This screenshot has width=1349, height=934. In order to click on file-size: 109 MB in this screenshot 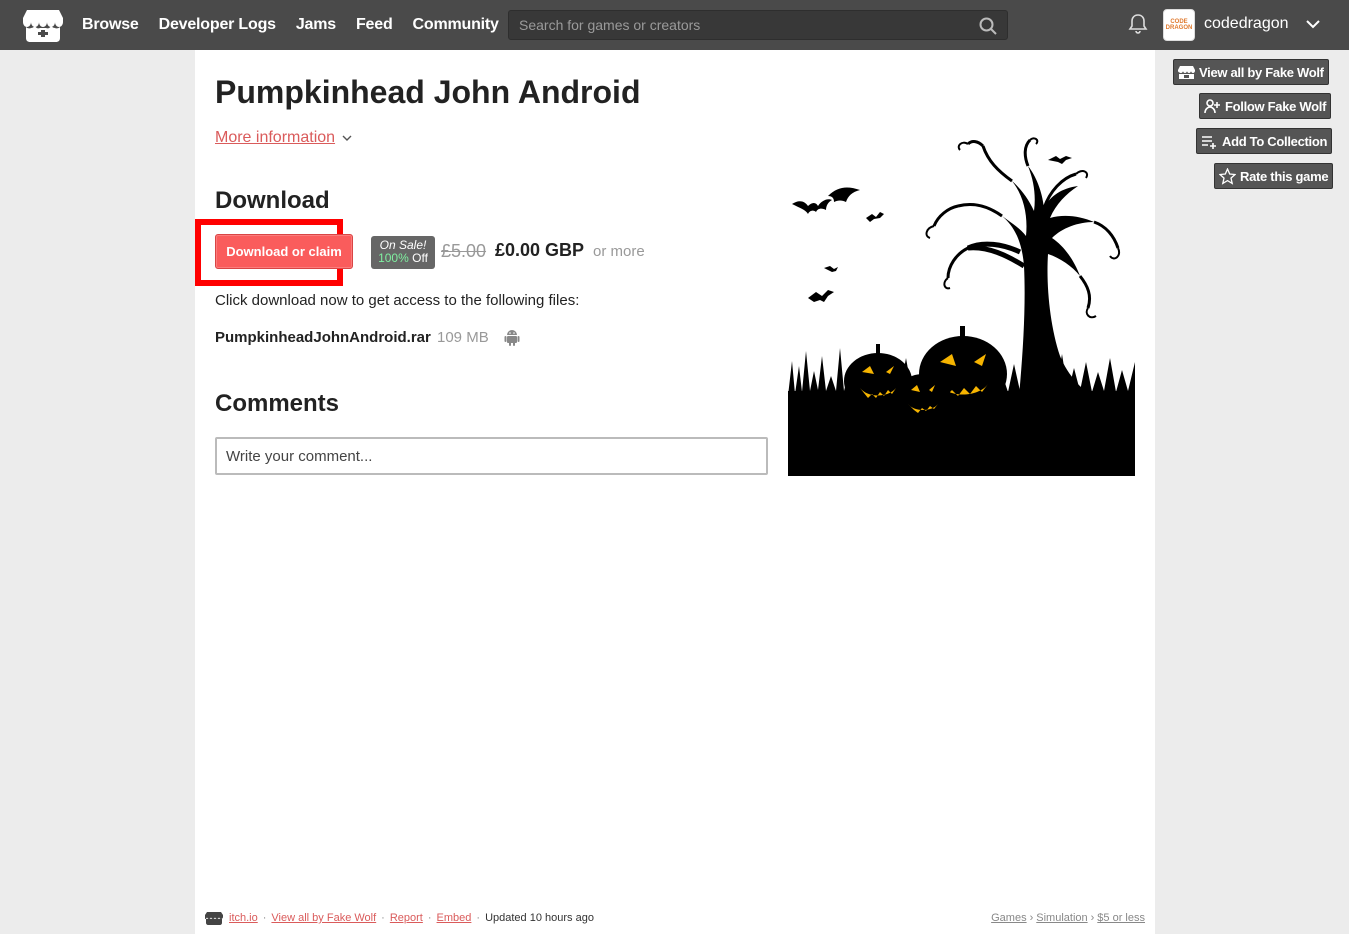, I will do `click(463, 337)`.